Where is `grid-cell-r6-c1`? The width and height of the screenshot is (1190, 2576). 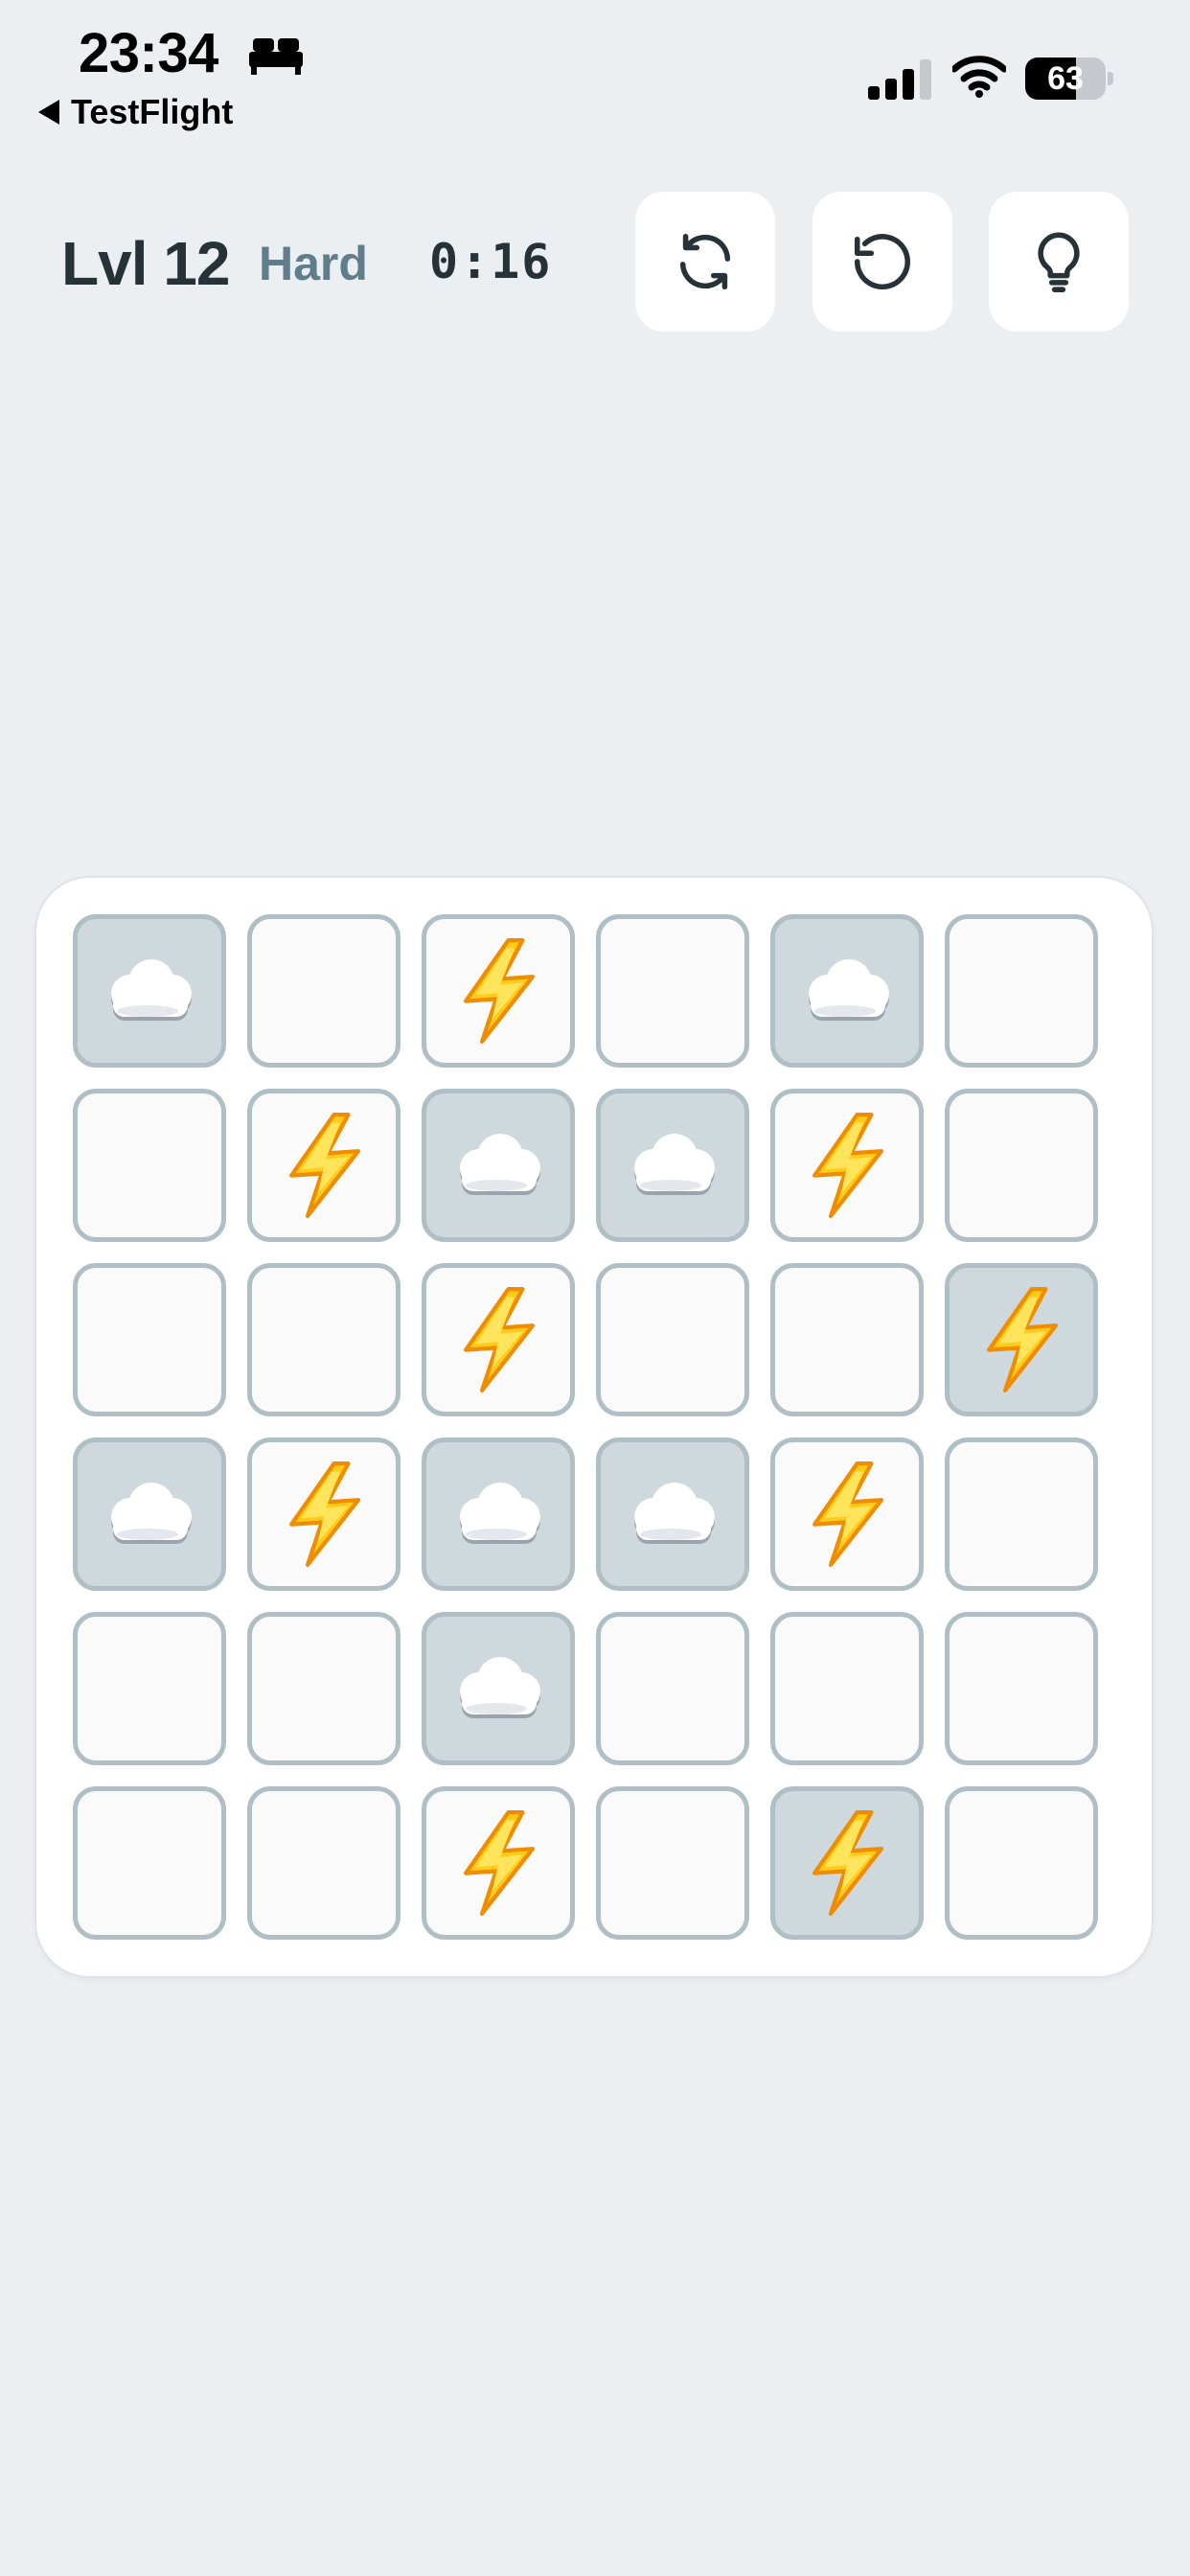 grid-cell-r6-c1 is located at coordinates (150, 1863).